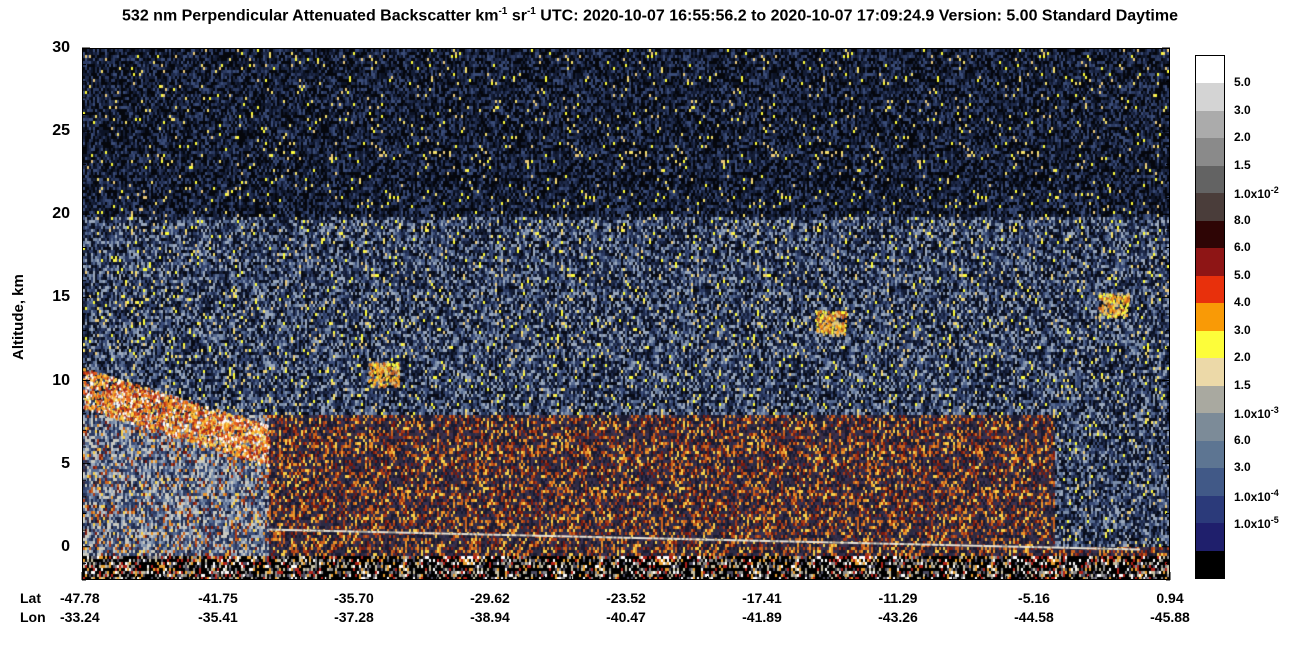 The height and width of the screenshot is (667, 1300). What do you see at coordinates (626, 598) in the screenshot?
I see `lat-tick-label: -23.52` at bounding box center [626, 598].